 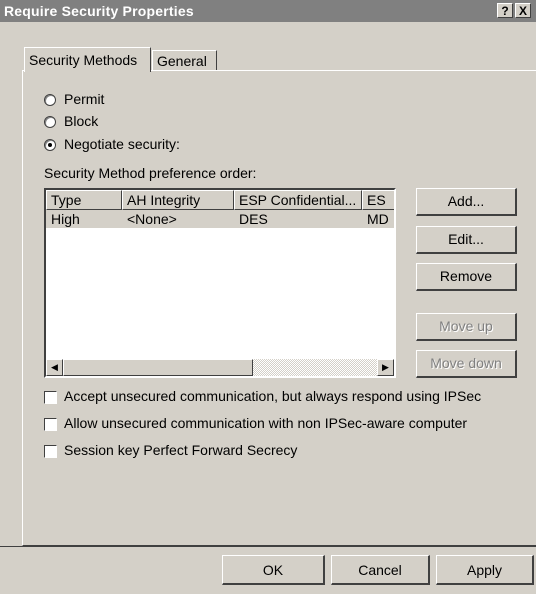 I want to click on tab-security-methods: Security Methods, so click(x=87, y=59).